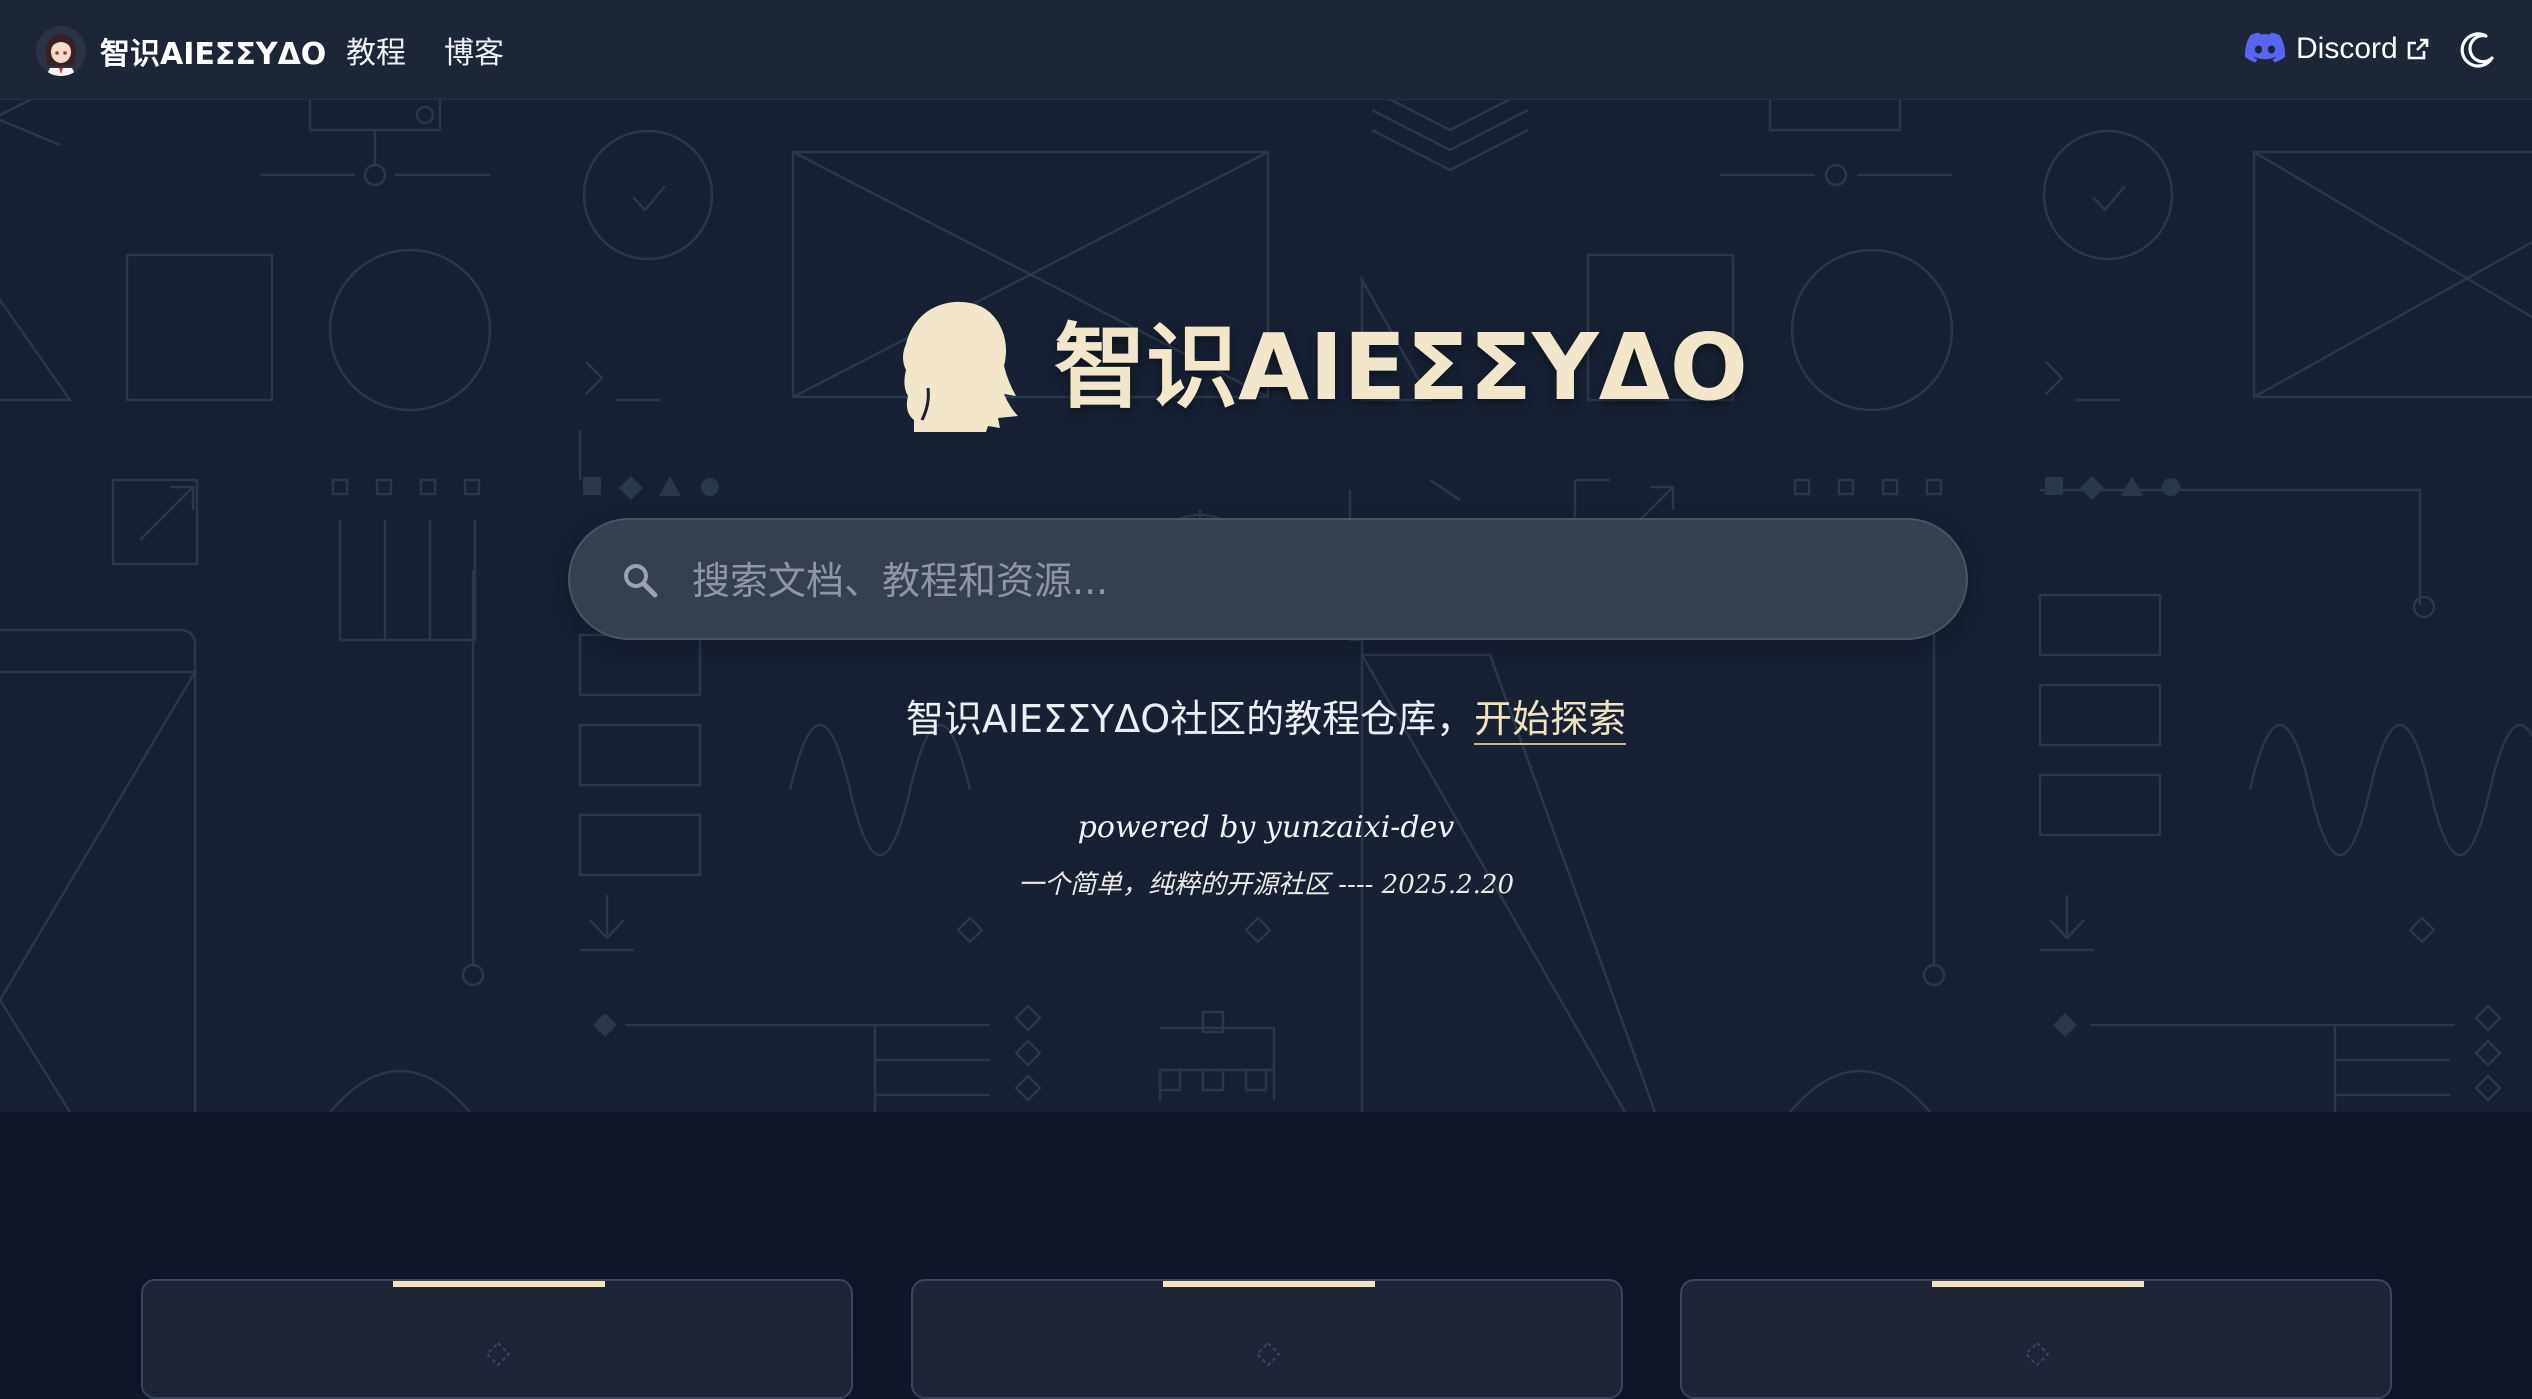 Image resolution: width=2532 pixels, height=1399 pixels. Describe the element at coordinates (2347, 48) in the screenshot. I see `discord-label: Discord` at that location.